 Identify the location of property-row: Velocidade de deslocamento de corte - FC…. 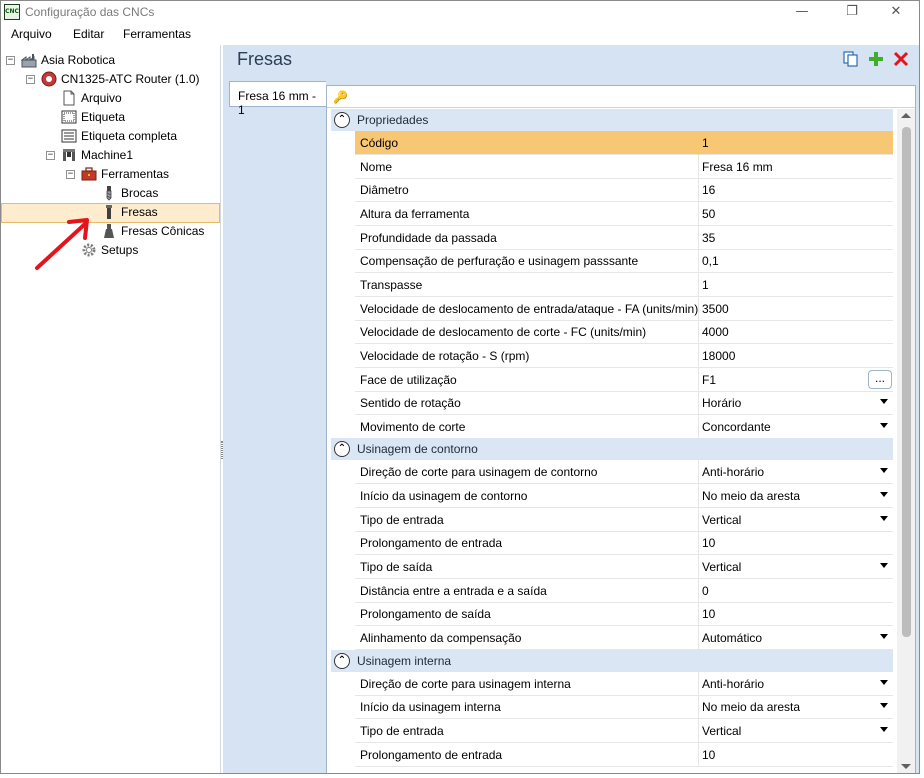
(624, 332).